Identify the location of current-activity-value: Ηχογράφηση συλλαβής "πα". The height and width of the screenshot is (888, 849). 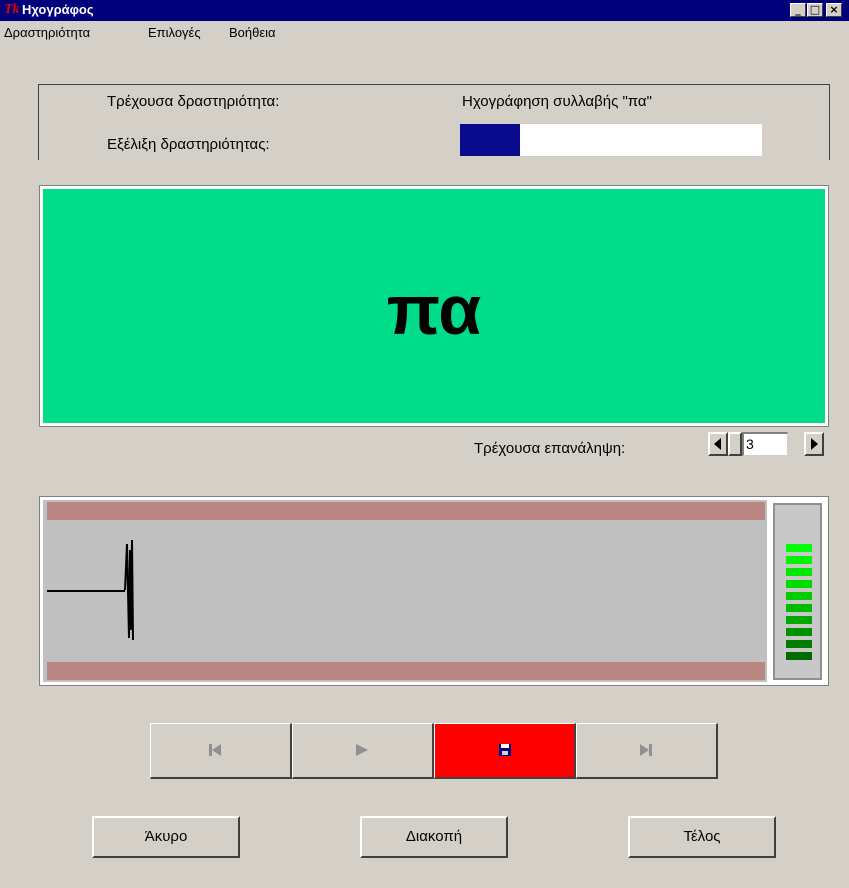
(557, 101).